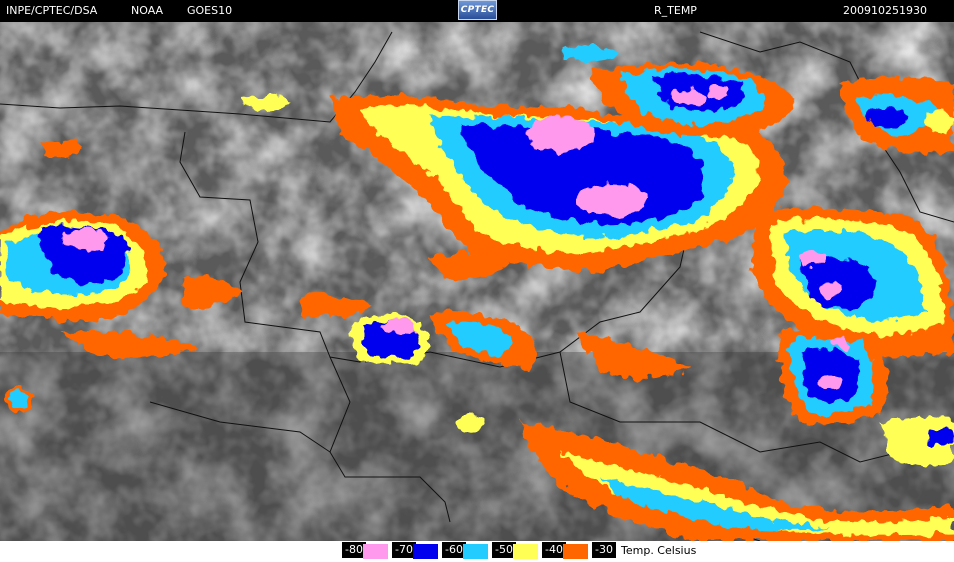 The height and width of the screenshot is (562, 954). What do you see at coordinates (885, 10) in the screenshot?
I see `timestamp-label: 200910251930` at bounding box center [885, 10].